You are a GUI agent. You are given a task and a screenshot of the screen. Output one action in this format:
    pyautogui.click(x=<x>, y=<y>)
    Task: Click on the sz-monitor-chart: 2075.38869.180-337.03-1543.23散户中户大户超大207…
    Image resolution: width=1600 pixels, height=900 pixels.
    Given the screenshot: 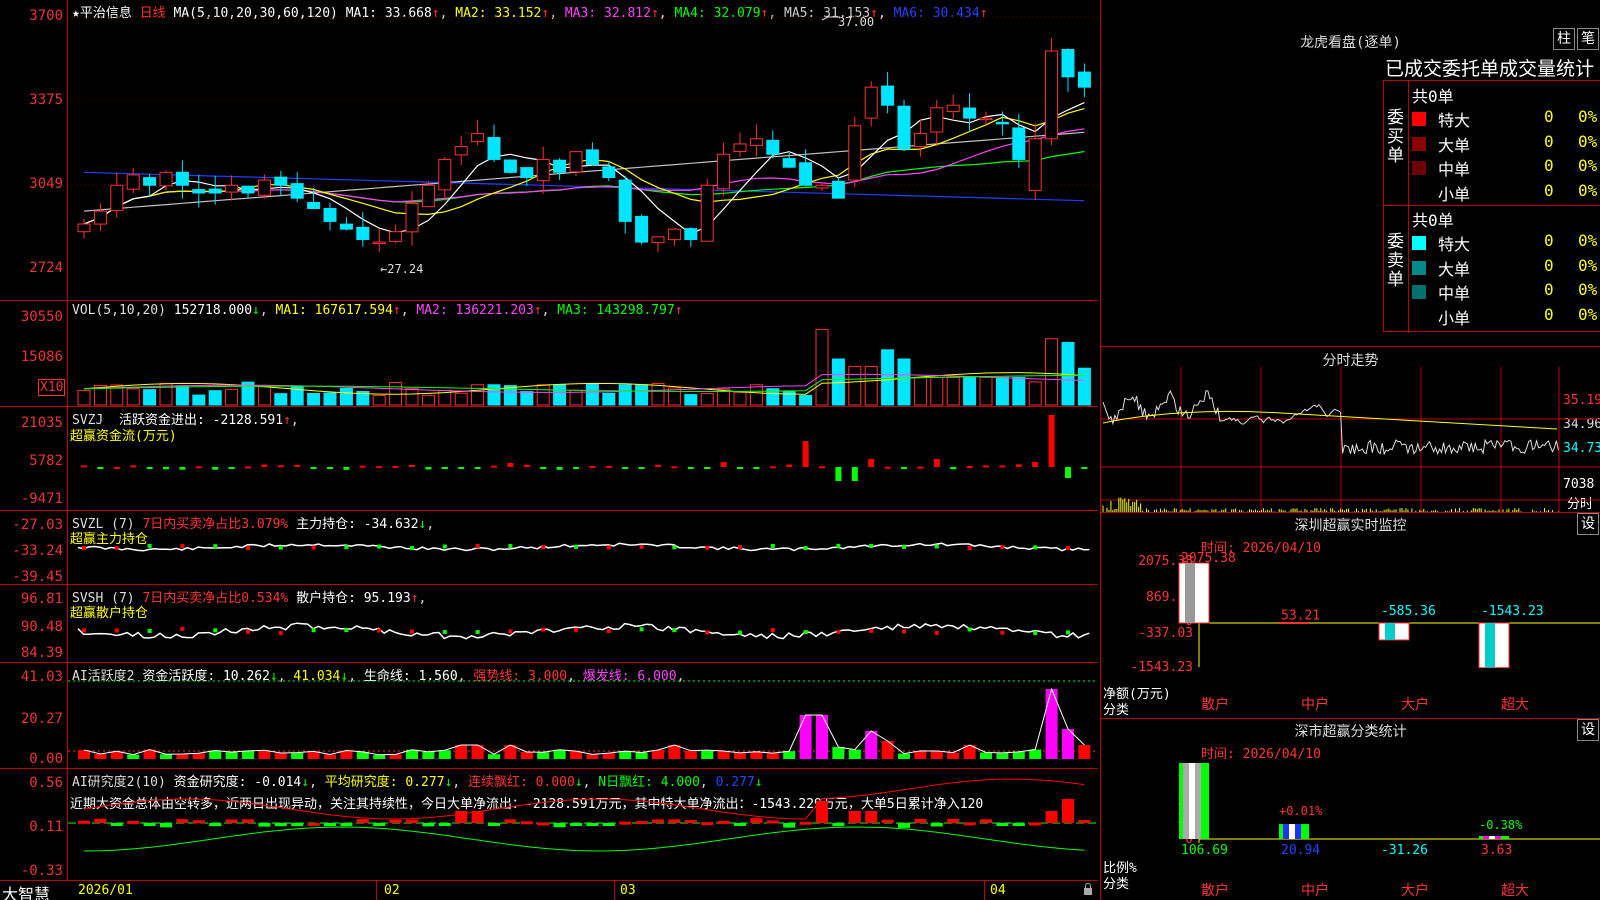 What is the action you would take?
    pyautogui.click(x=1365, y=632)
    